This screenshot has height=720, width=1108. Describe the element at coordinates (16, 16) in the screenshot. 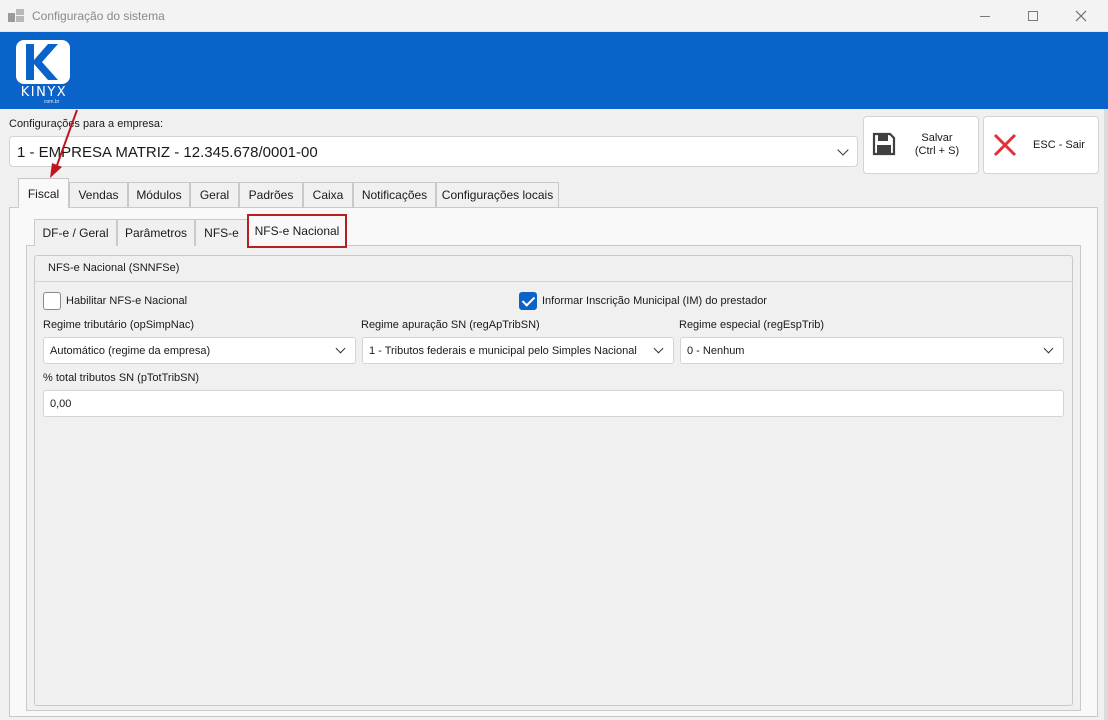

I see `app-icon` at that location.